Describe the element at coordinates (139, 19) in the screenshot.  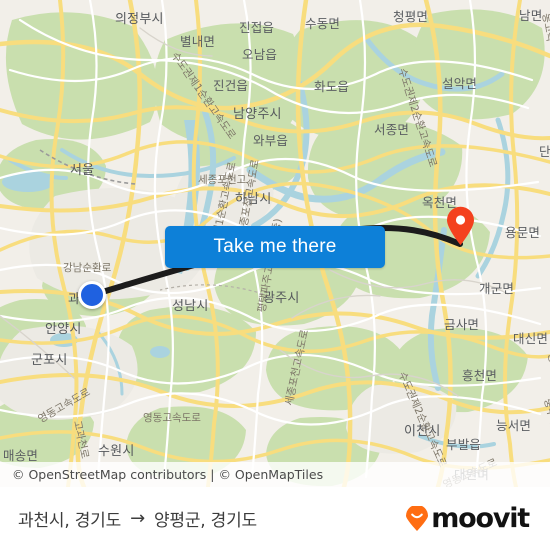
I see `map-label: 의정부시` at that location.